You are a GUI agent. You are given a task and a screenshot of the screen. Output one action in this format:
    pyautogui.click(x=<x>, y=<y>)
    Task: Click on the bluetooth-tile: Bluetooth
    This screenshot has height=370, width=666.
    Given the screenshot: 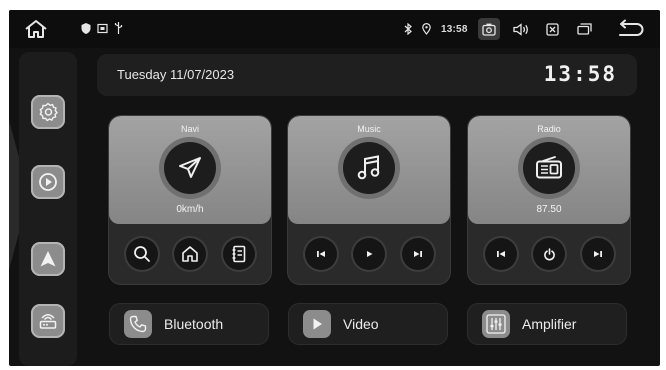 What is the action you would take?
    pyautogui.click(x=189, y=324)
    